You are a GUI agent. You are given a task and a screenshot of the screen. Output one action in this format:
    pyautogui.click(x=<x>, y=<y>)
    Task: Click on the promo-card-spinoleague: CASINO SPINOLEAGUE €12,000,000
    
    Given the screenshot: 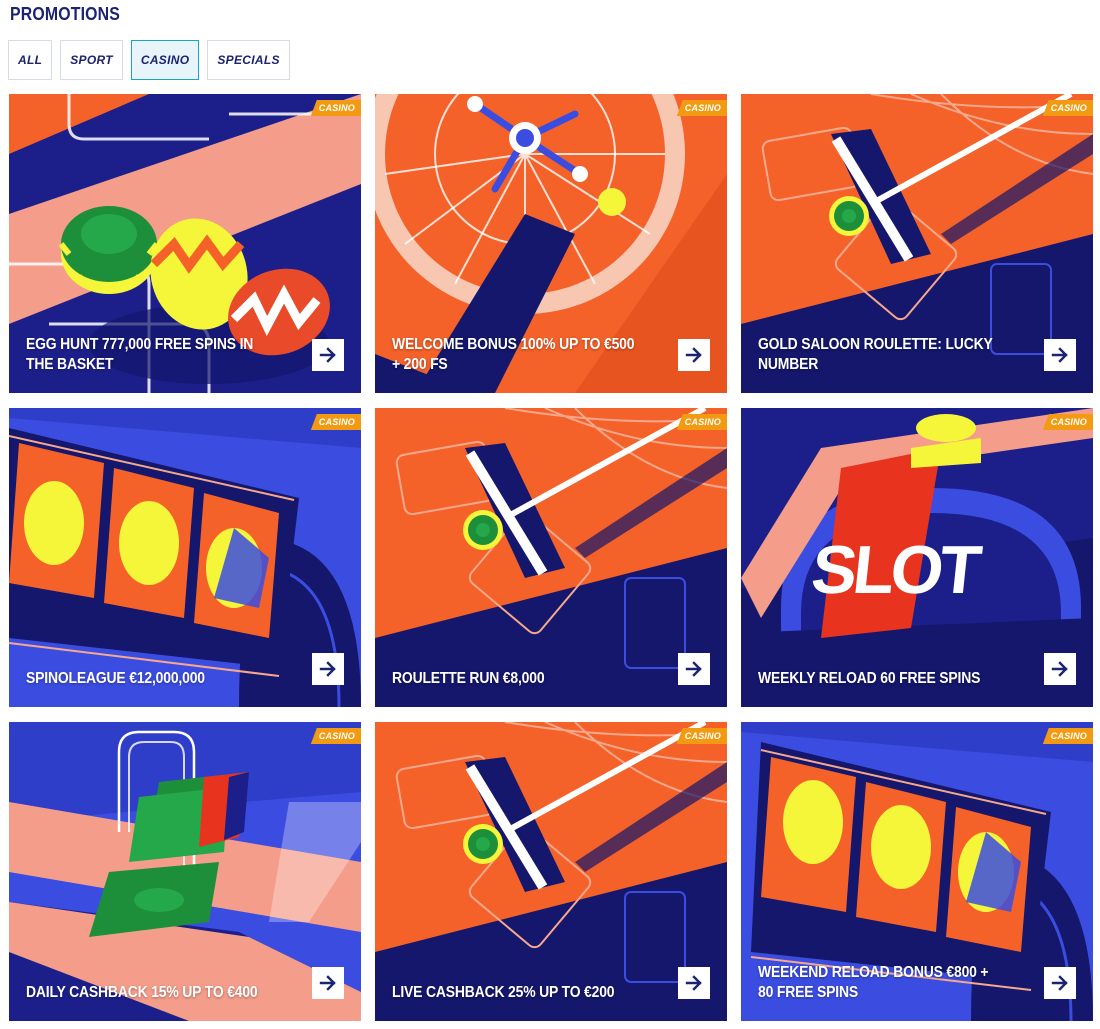 What is the action you would take?
    pyautogui.click(x=185, y=557)
    